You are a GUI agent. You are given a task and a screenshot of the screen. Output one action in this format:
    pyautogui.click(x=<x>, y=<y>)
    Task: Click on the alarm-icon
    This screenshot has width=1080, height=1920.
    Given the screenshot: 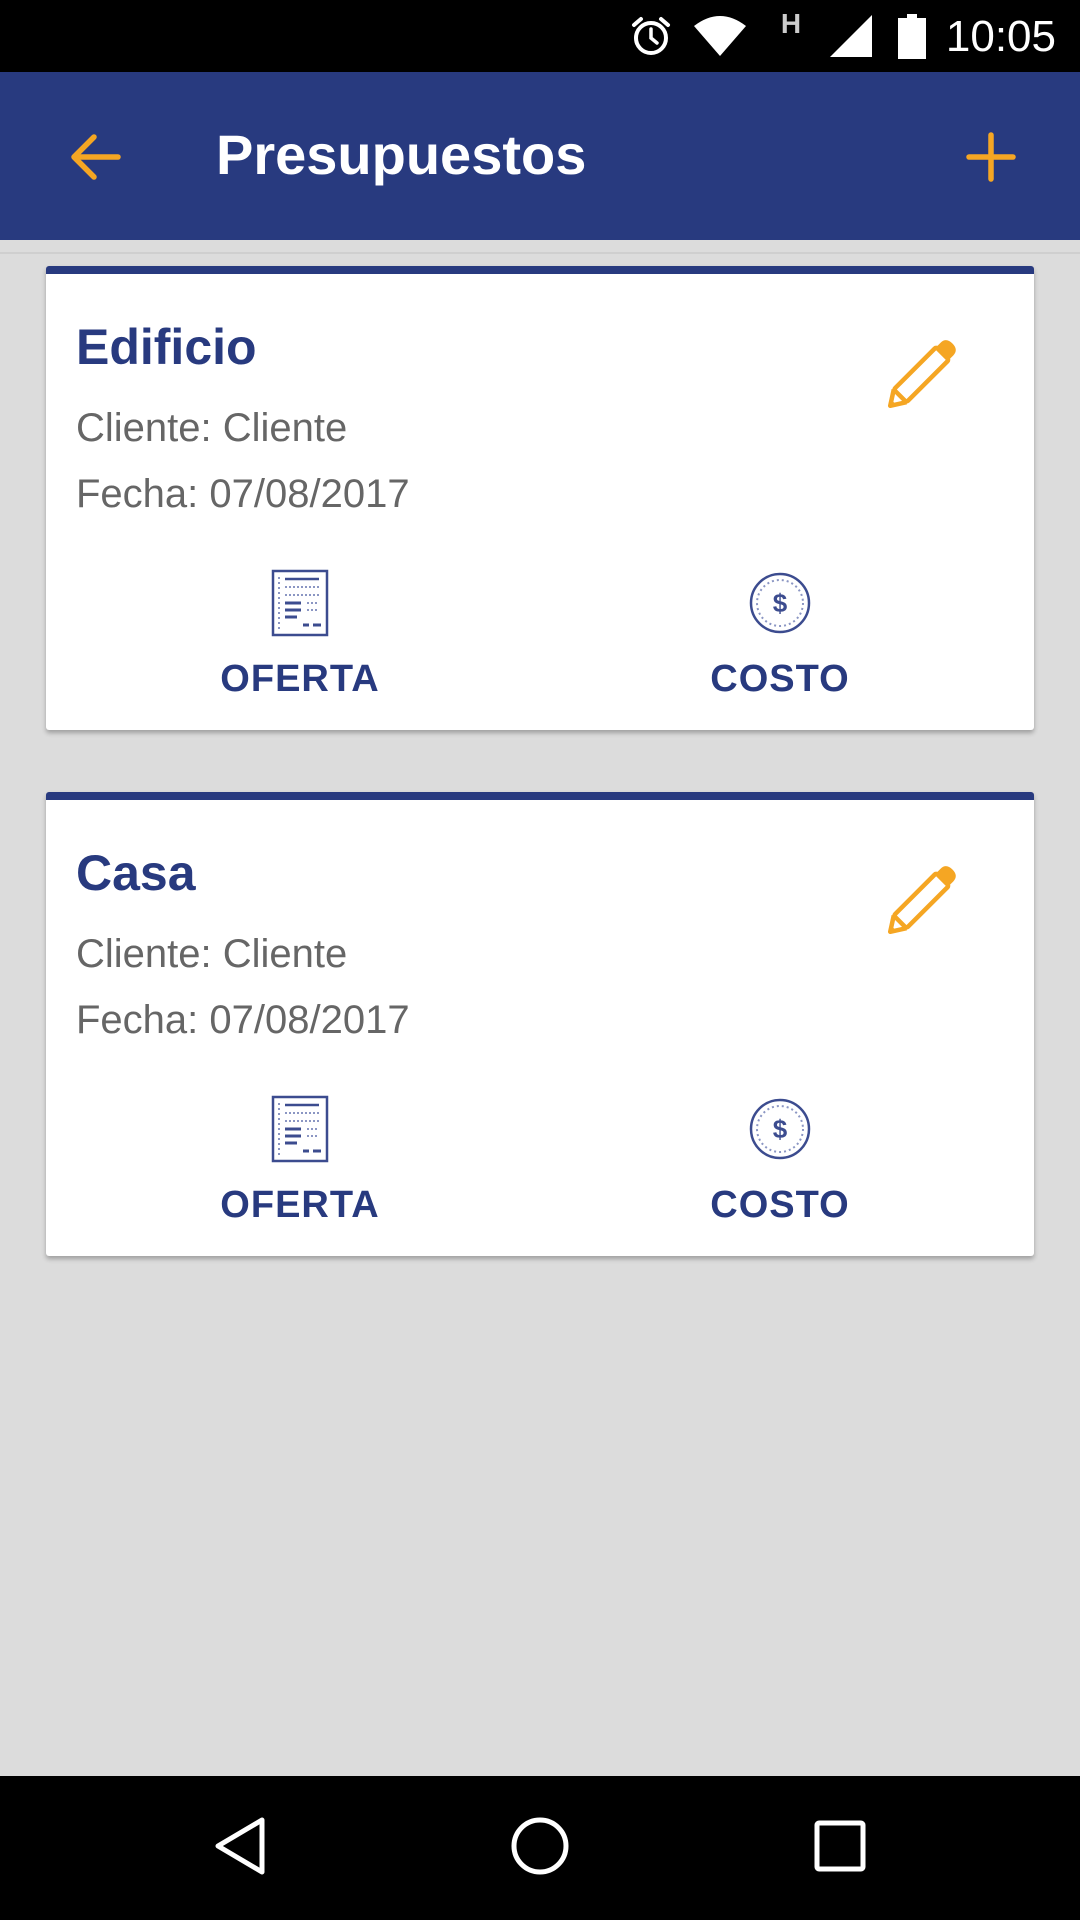 What is the action you would take?
    pyautogui.click(x=651, y=36)
    